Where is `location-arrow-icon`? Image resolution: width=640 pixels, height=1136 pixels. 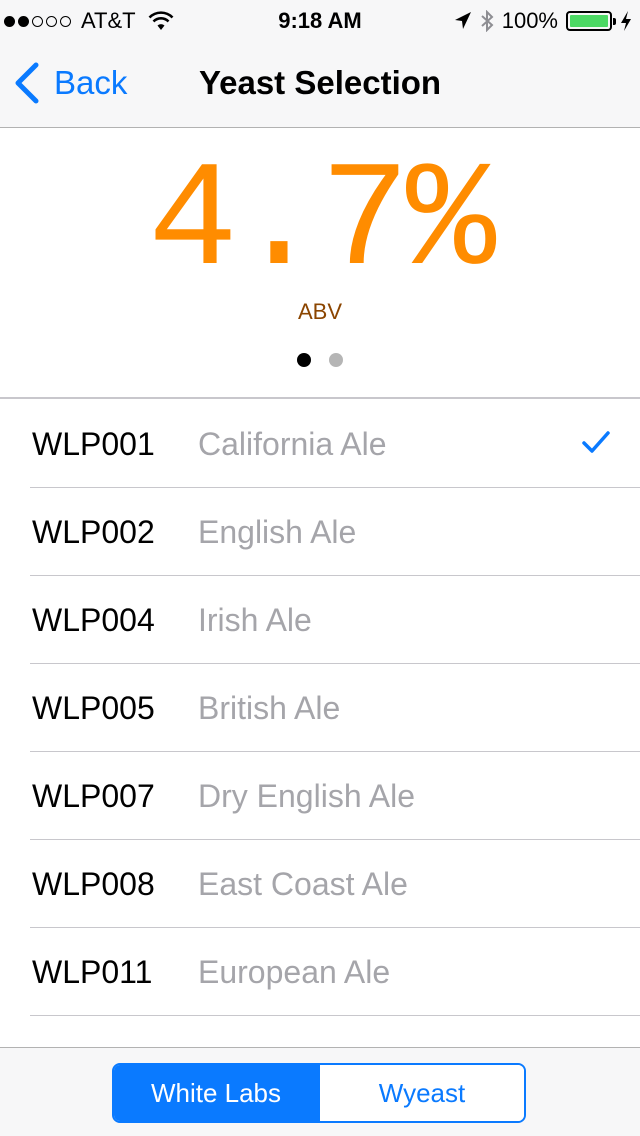
location-arrow-icon is located at coordinates (462, 20).